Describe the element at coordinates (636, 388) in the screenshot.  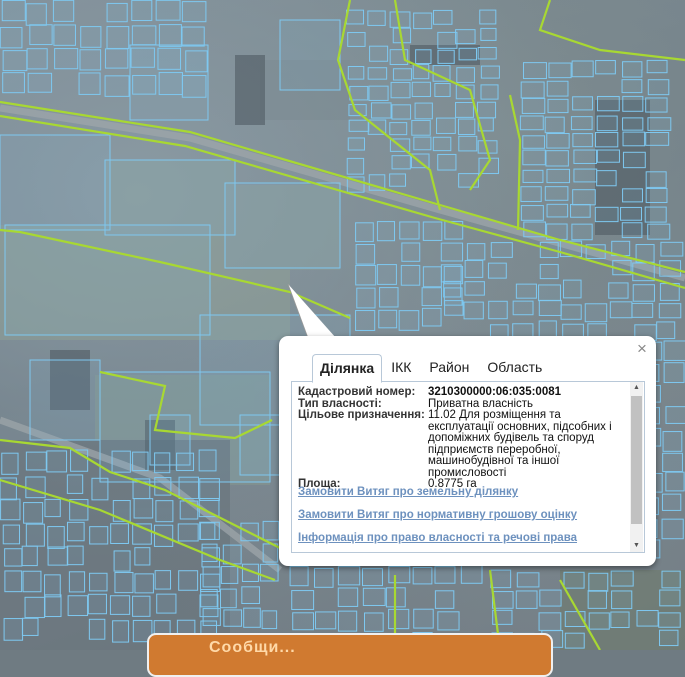
I see `scroll-up-icon: ▲` at that location.